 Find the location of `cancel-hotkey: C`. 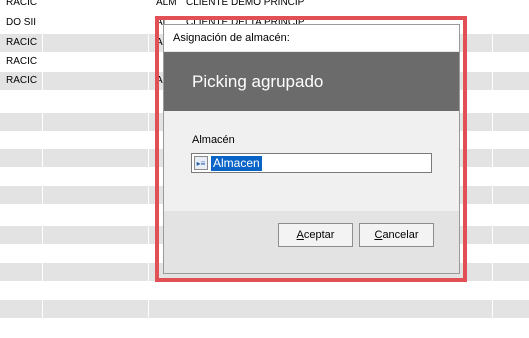

cancel-hotkey: C is located at coordinates (378, 235).